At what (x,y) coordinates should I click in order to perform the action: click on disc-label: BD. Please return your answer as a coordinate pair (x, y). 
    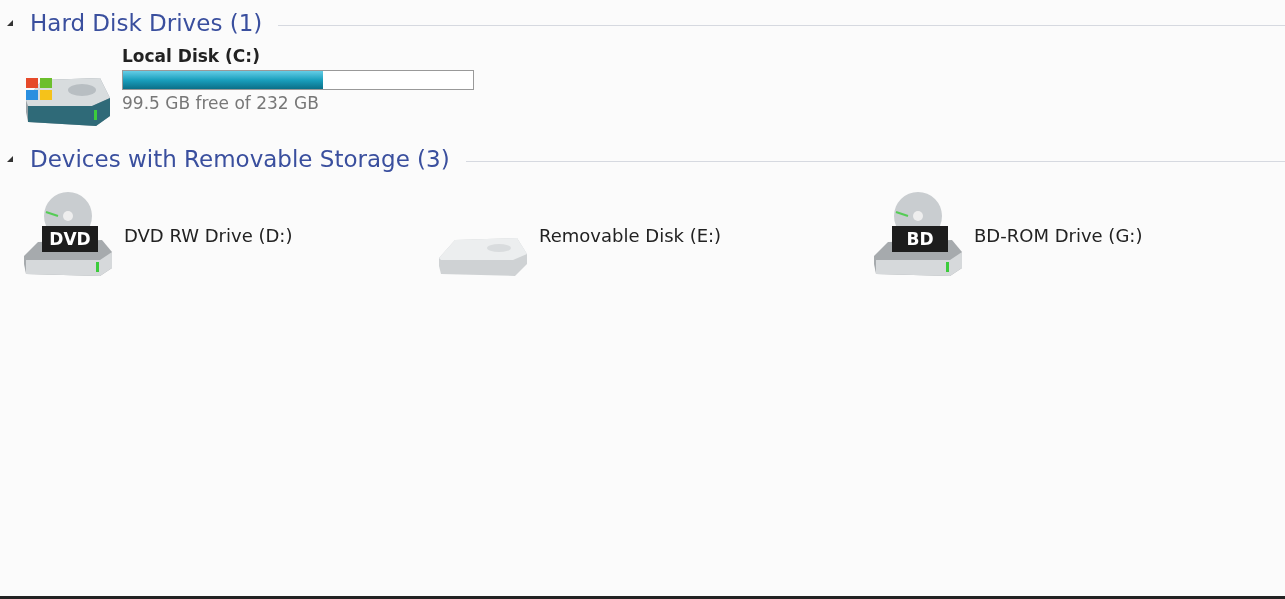
    Looking at the image, I should click on (920, 239).